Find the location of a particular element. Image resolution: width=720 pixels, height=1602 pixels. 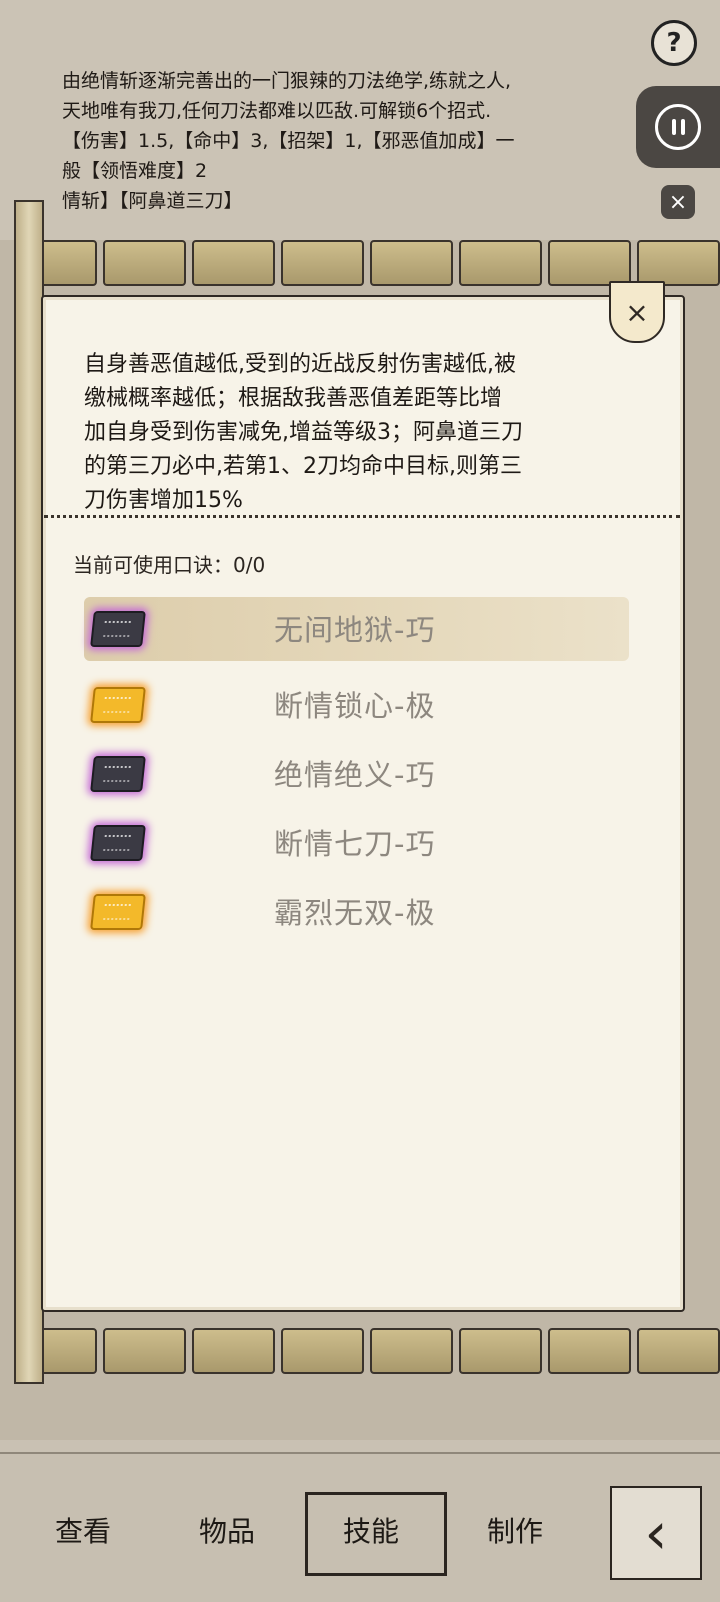

description-line: 刀伤害增加15% is located at coordinates (163, 500).